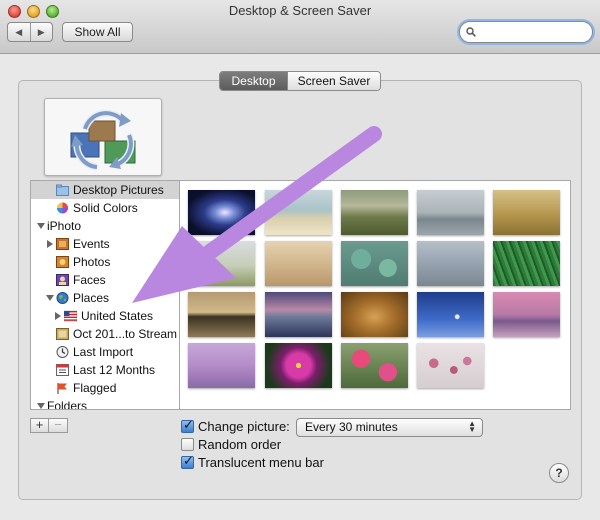 This screenshot has width=600, height=520. I want to click on sidebar-item-places: Places, so click(105, 298).